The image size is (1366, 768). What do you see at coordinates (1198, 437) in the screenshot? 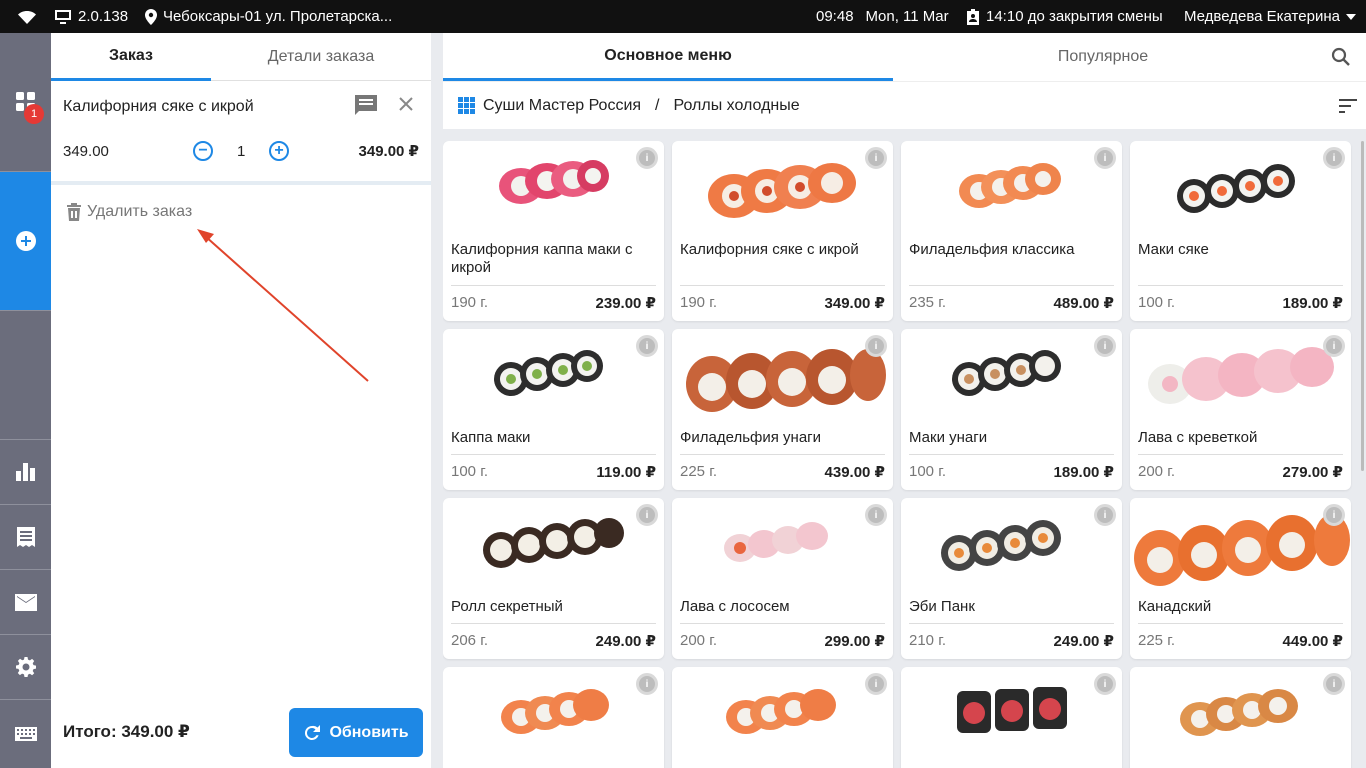
I see `product-name: Лава с креветкой` at bounding box center [1198, 437].